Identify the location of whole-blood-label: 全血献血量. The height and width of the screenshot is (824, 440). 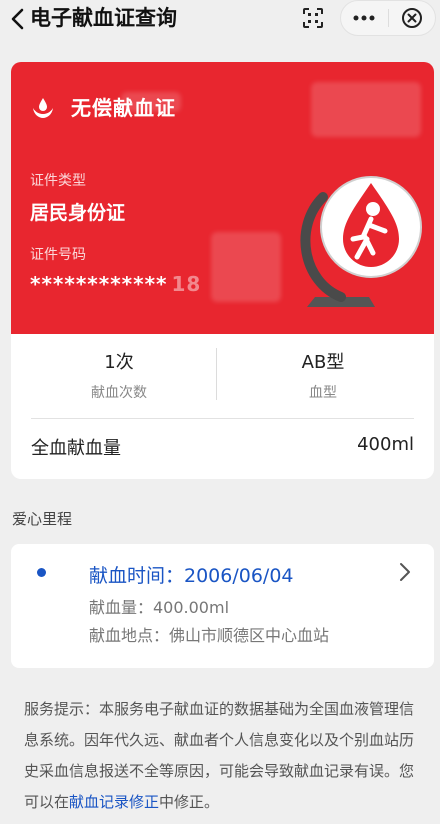
(76, 448).